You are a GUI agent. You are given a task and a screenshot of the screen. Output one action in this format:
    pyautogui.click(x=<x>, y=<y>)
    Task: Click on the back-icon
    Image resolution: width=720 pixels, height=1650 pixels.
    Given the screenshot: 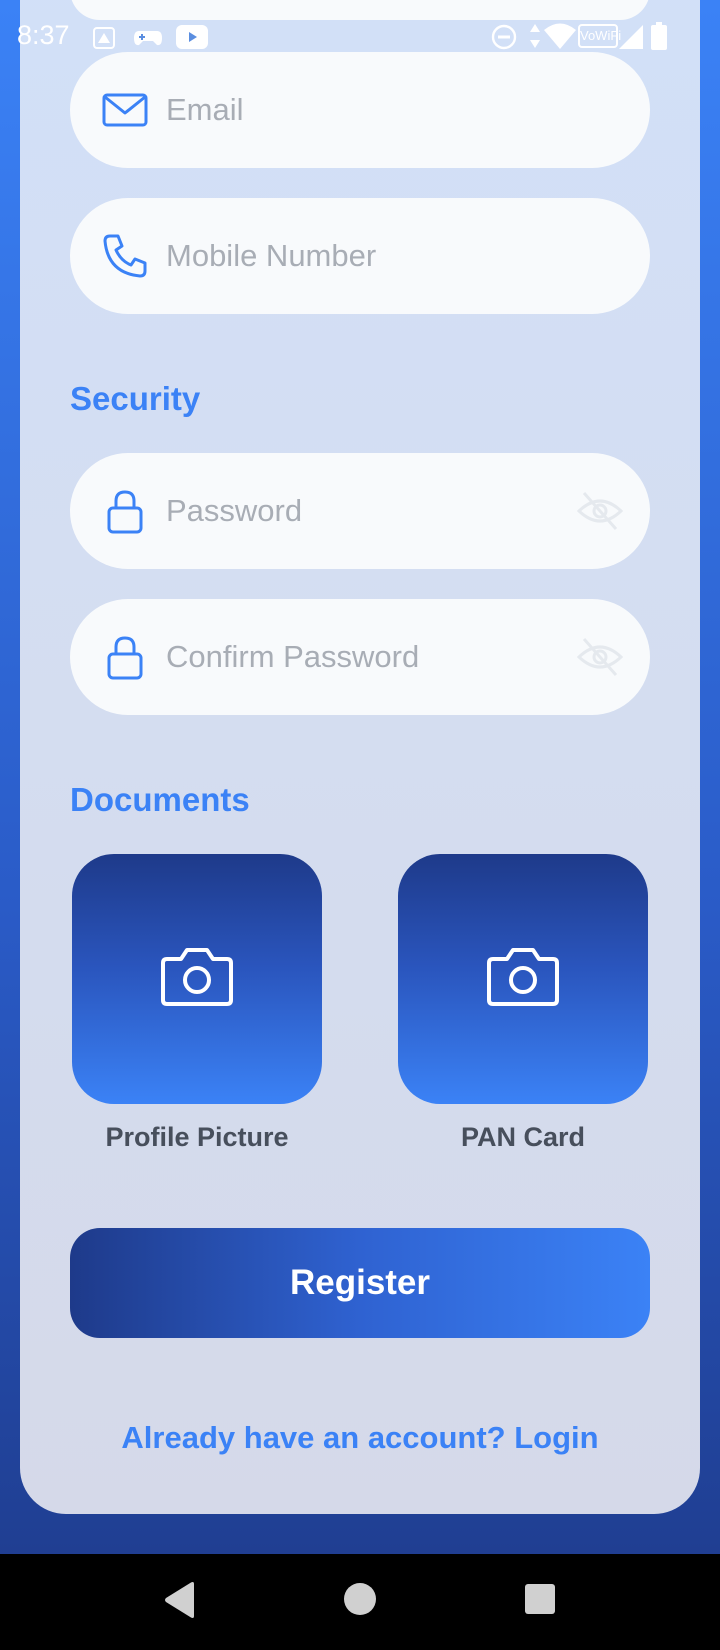 What is the action you would take?
    pyautogui.click(x=179, y=1600)
    